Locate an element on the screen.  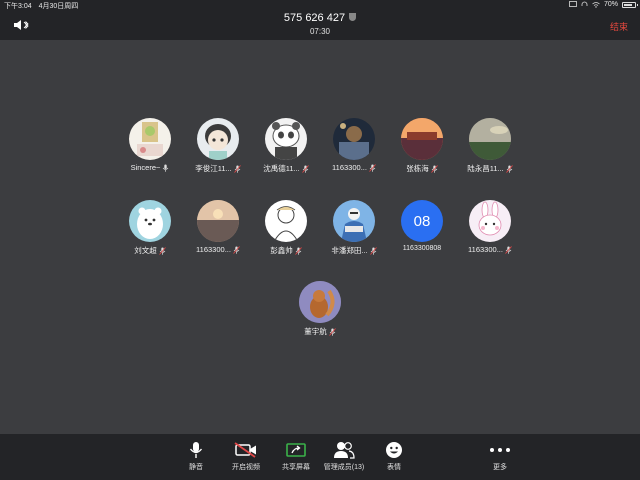
participant-tile: 董宇航 is located at coordinates (320, 309).